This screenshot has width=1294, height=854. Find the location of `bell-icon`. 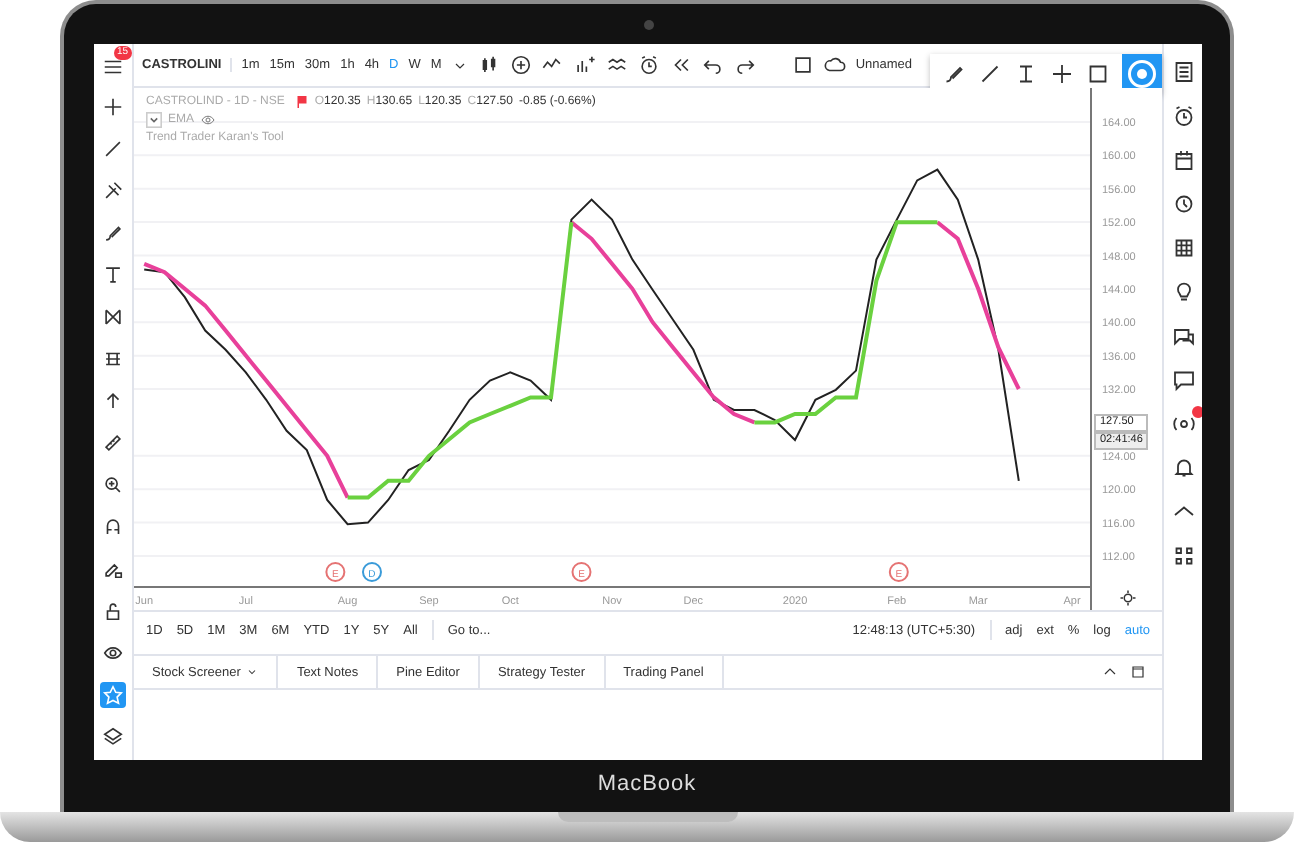

bell-icon is located at coordinates (1183, 468).